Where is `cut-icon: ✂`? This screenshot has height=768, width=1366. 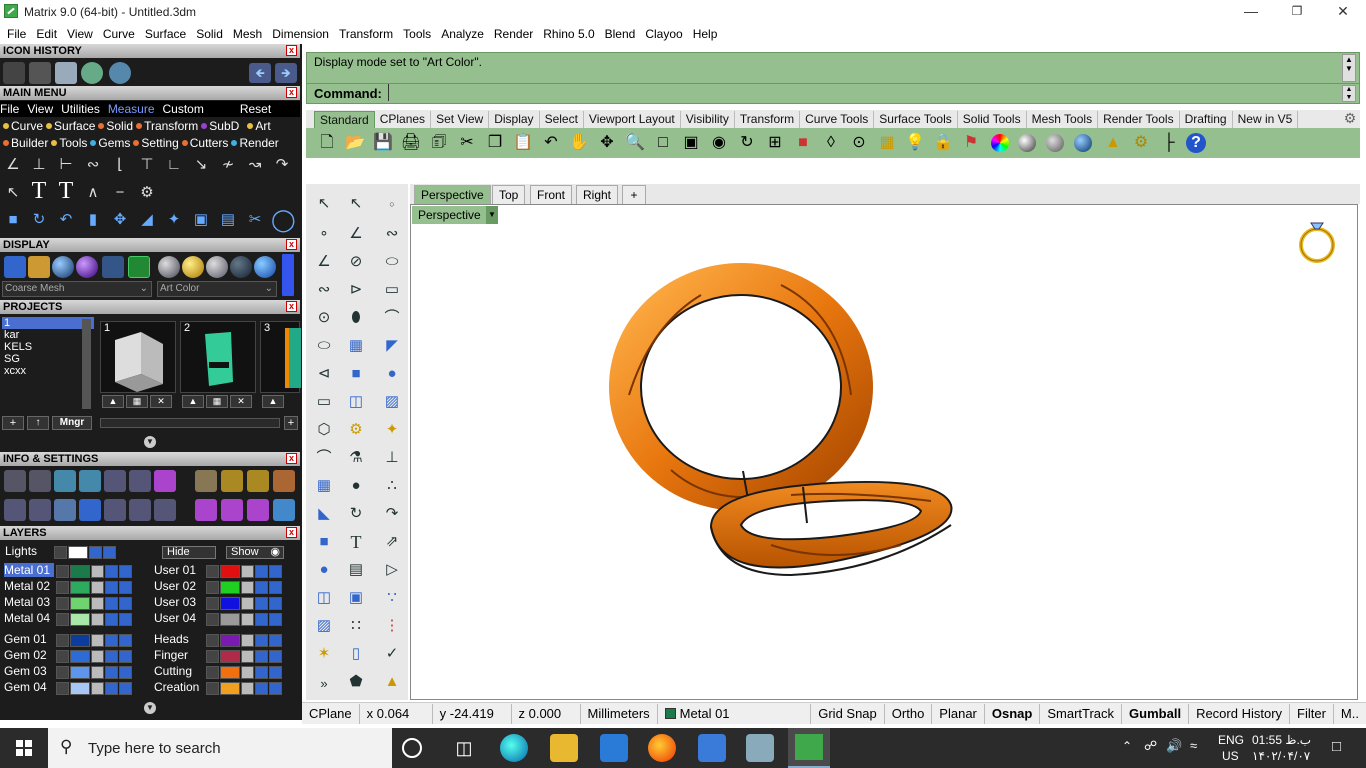
cut-icon: ✂ is located at coordinates (467, 143).